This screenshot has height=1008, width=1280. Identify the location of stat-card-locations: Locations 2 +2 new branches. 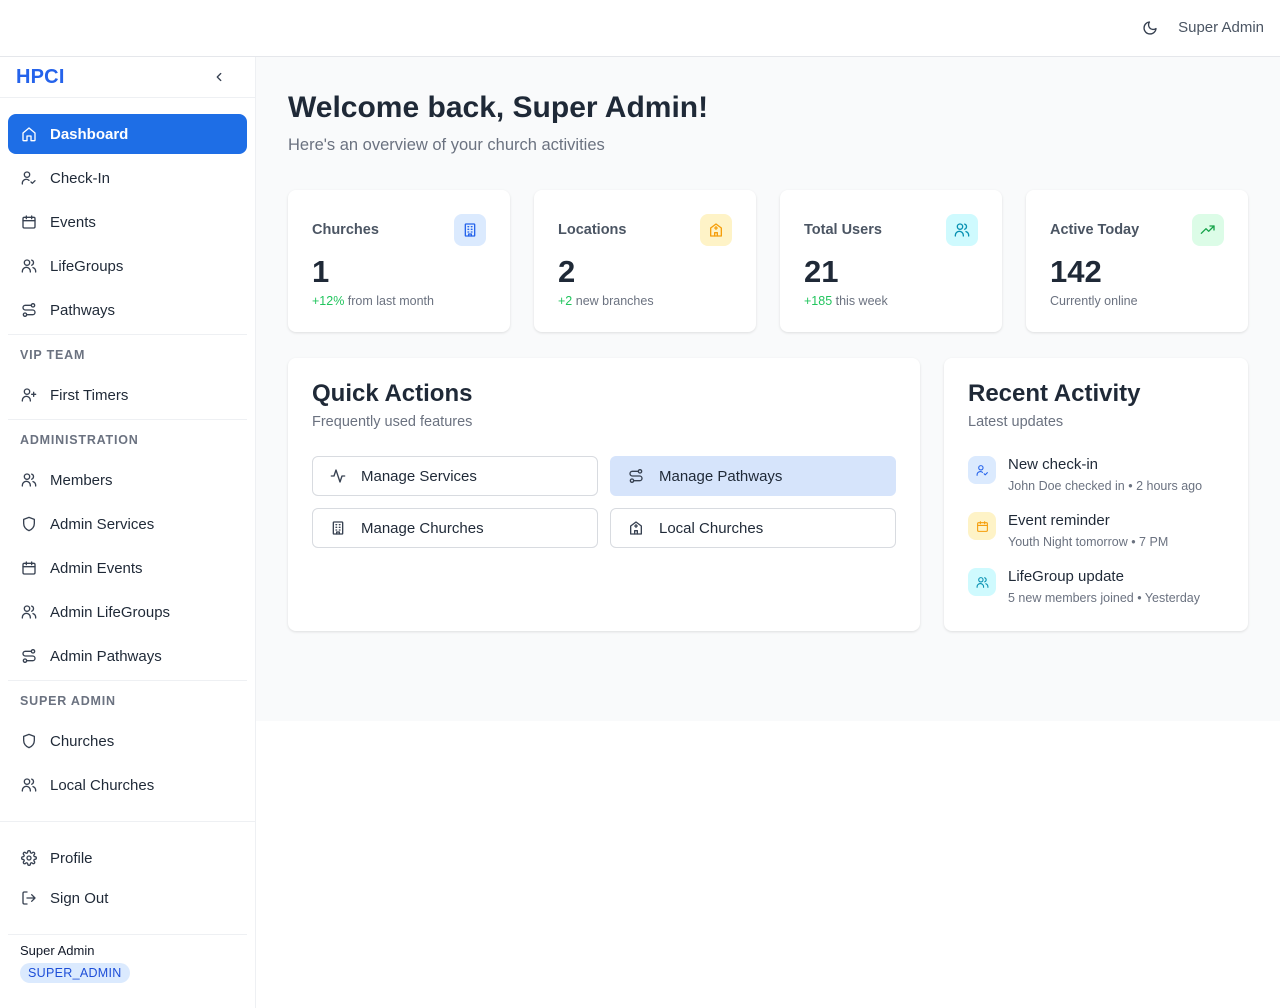
(645, 261).